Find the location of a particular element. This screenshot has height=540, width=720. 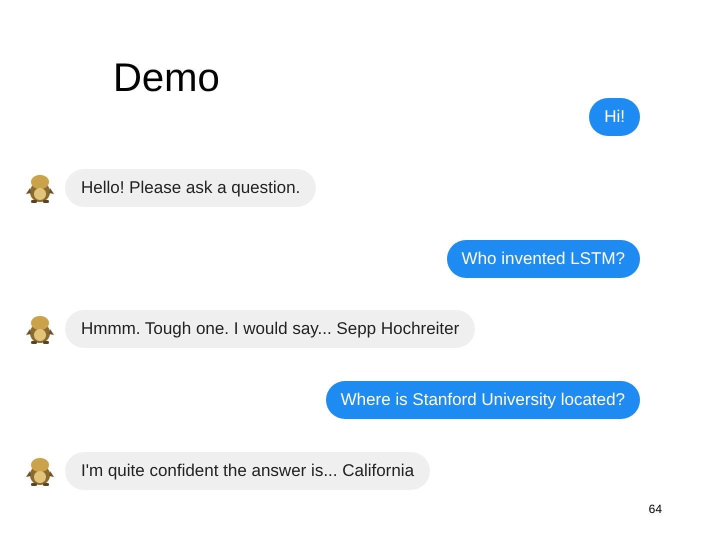

sent-message-bubble: Where is Stanford University located? is located at coordinates (483, 400).